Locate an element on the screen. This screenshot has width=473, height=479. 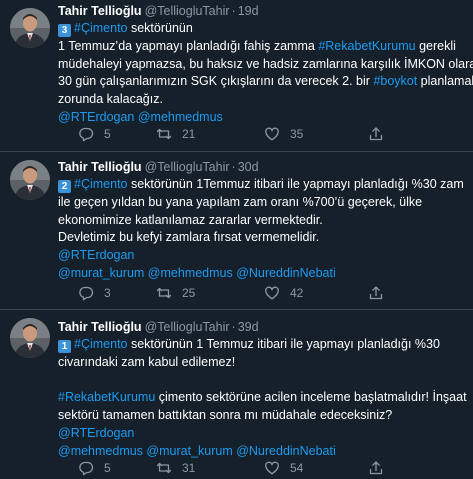
retweet-count: 25 is located at coordinates (189, 293).